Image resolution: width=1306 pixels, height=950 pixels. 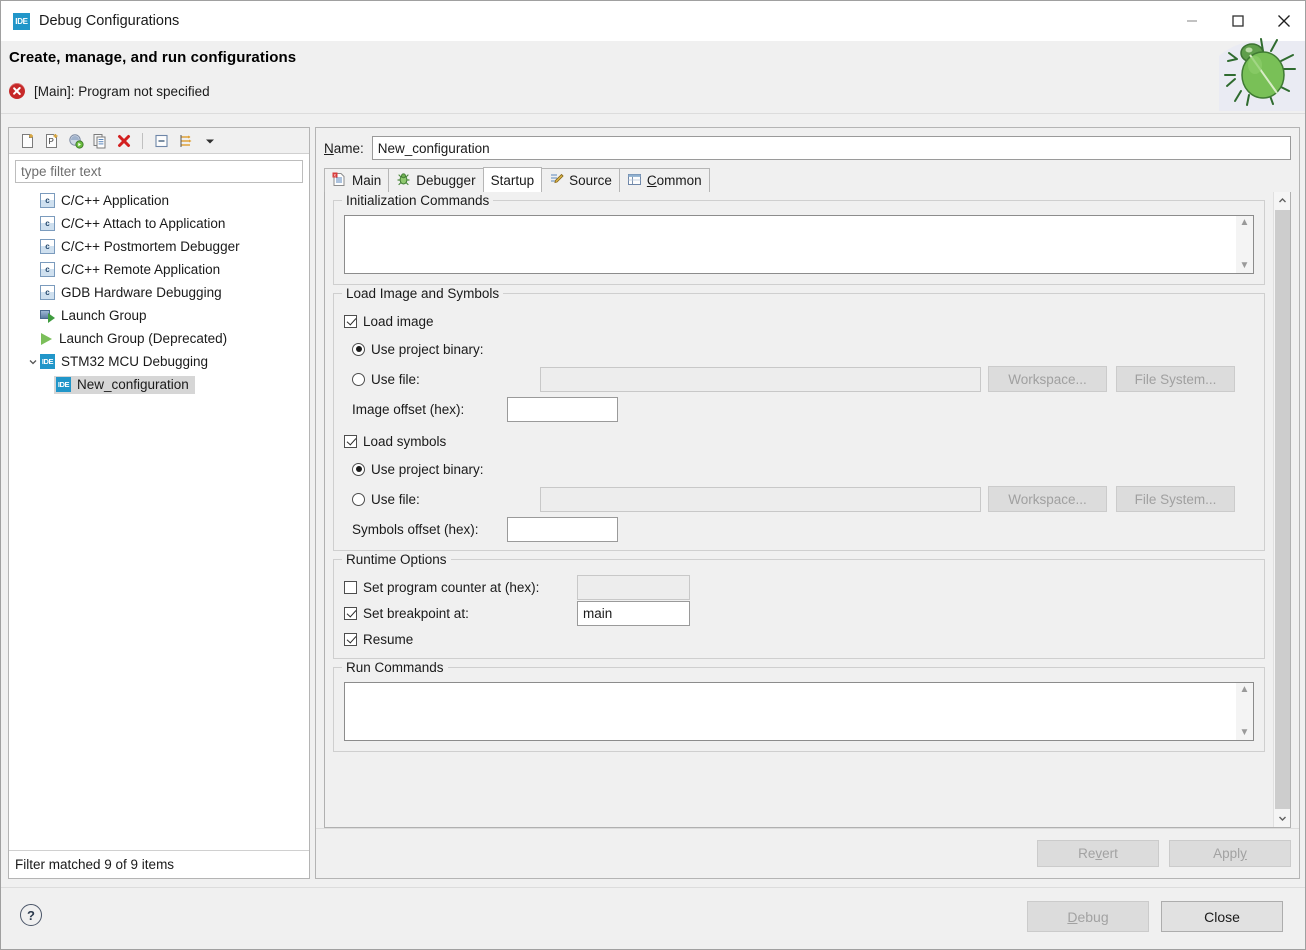 I want to click on tab-common: Common, so click(x=664, y=180).